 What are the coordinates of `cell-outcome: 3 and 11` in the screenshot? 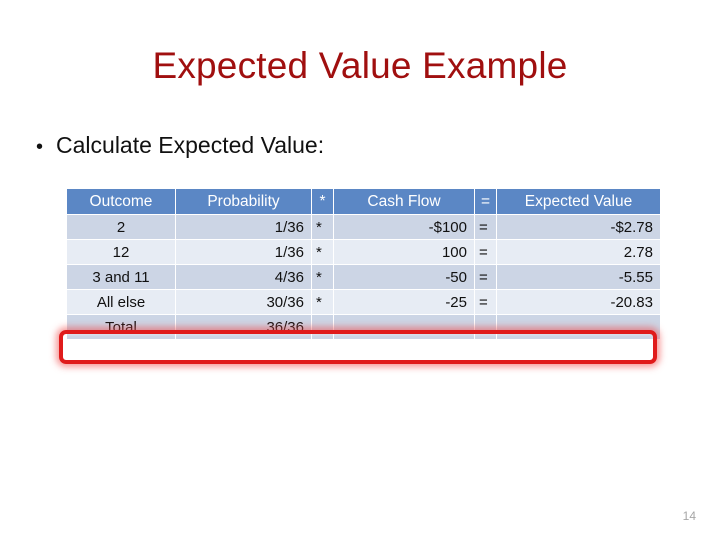 It's located at (121, 277).